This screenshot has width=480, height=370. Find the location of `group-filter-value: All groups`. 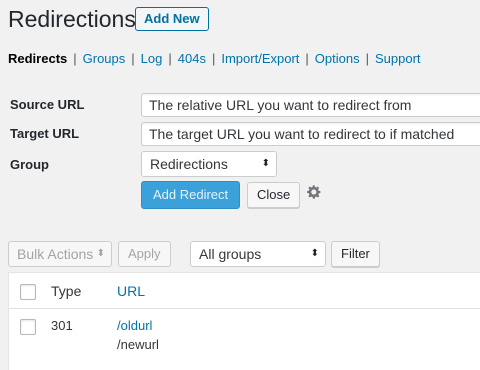

group-filter-value: All groups is located at coordinates (230, 254).